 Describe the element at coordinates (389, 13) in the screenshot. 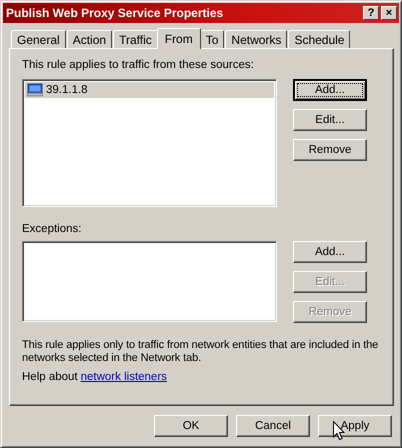

I see `close-button: ×` at that location.